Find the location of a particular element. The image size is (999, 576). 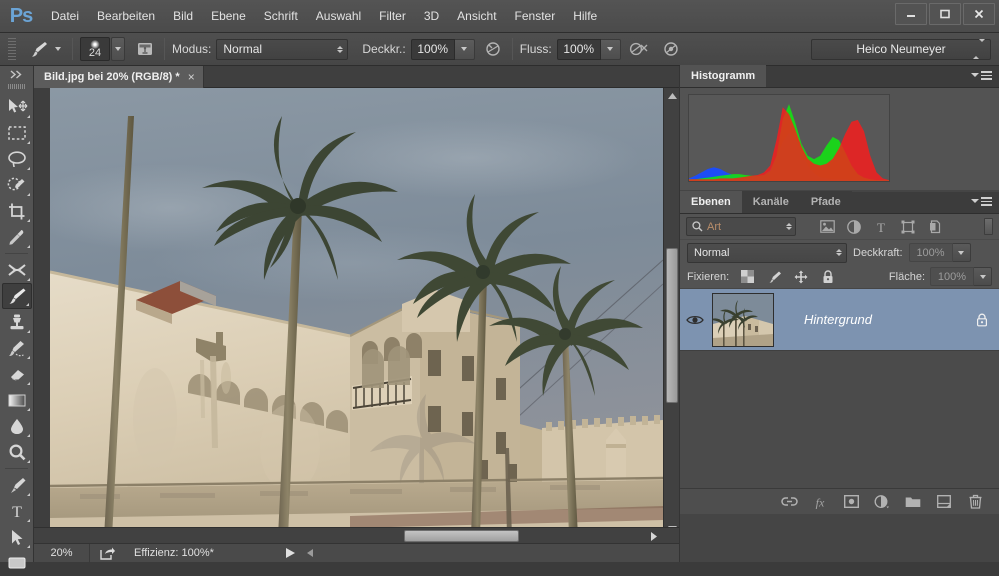

menu-ansicht: Ansicht is located at coordinates (476, 16).